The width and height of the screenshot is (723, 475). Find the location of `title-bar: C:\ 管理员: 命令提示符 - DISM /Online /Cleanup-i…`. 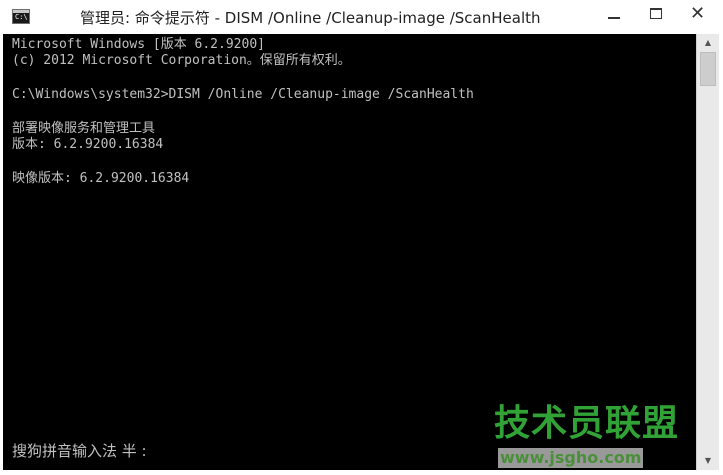

title-bar: C:\ 管理员: 命令提示符 - DISM /Online /Cleanup-i… is located at coordinates (361, 17).